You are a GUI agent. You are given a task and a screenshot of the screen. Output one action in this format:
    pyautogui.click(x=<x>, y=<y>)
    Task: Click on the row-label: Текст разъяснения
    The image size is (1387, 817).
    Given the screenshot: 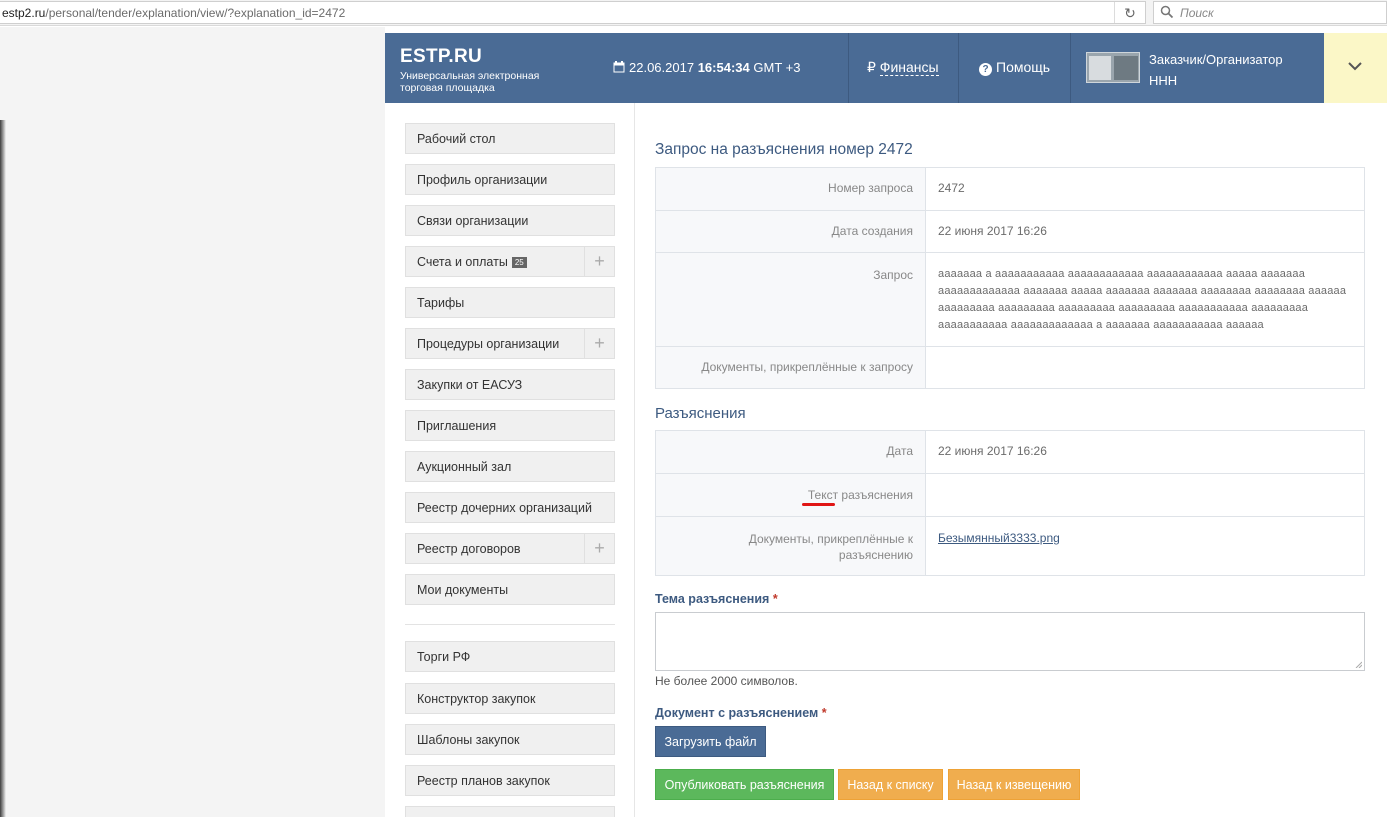 What is the action you would take?
    pyautogui.click(x=791, y=495)
    